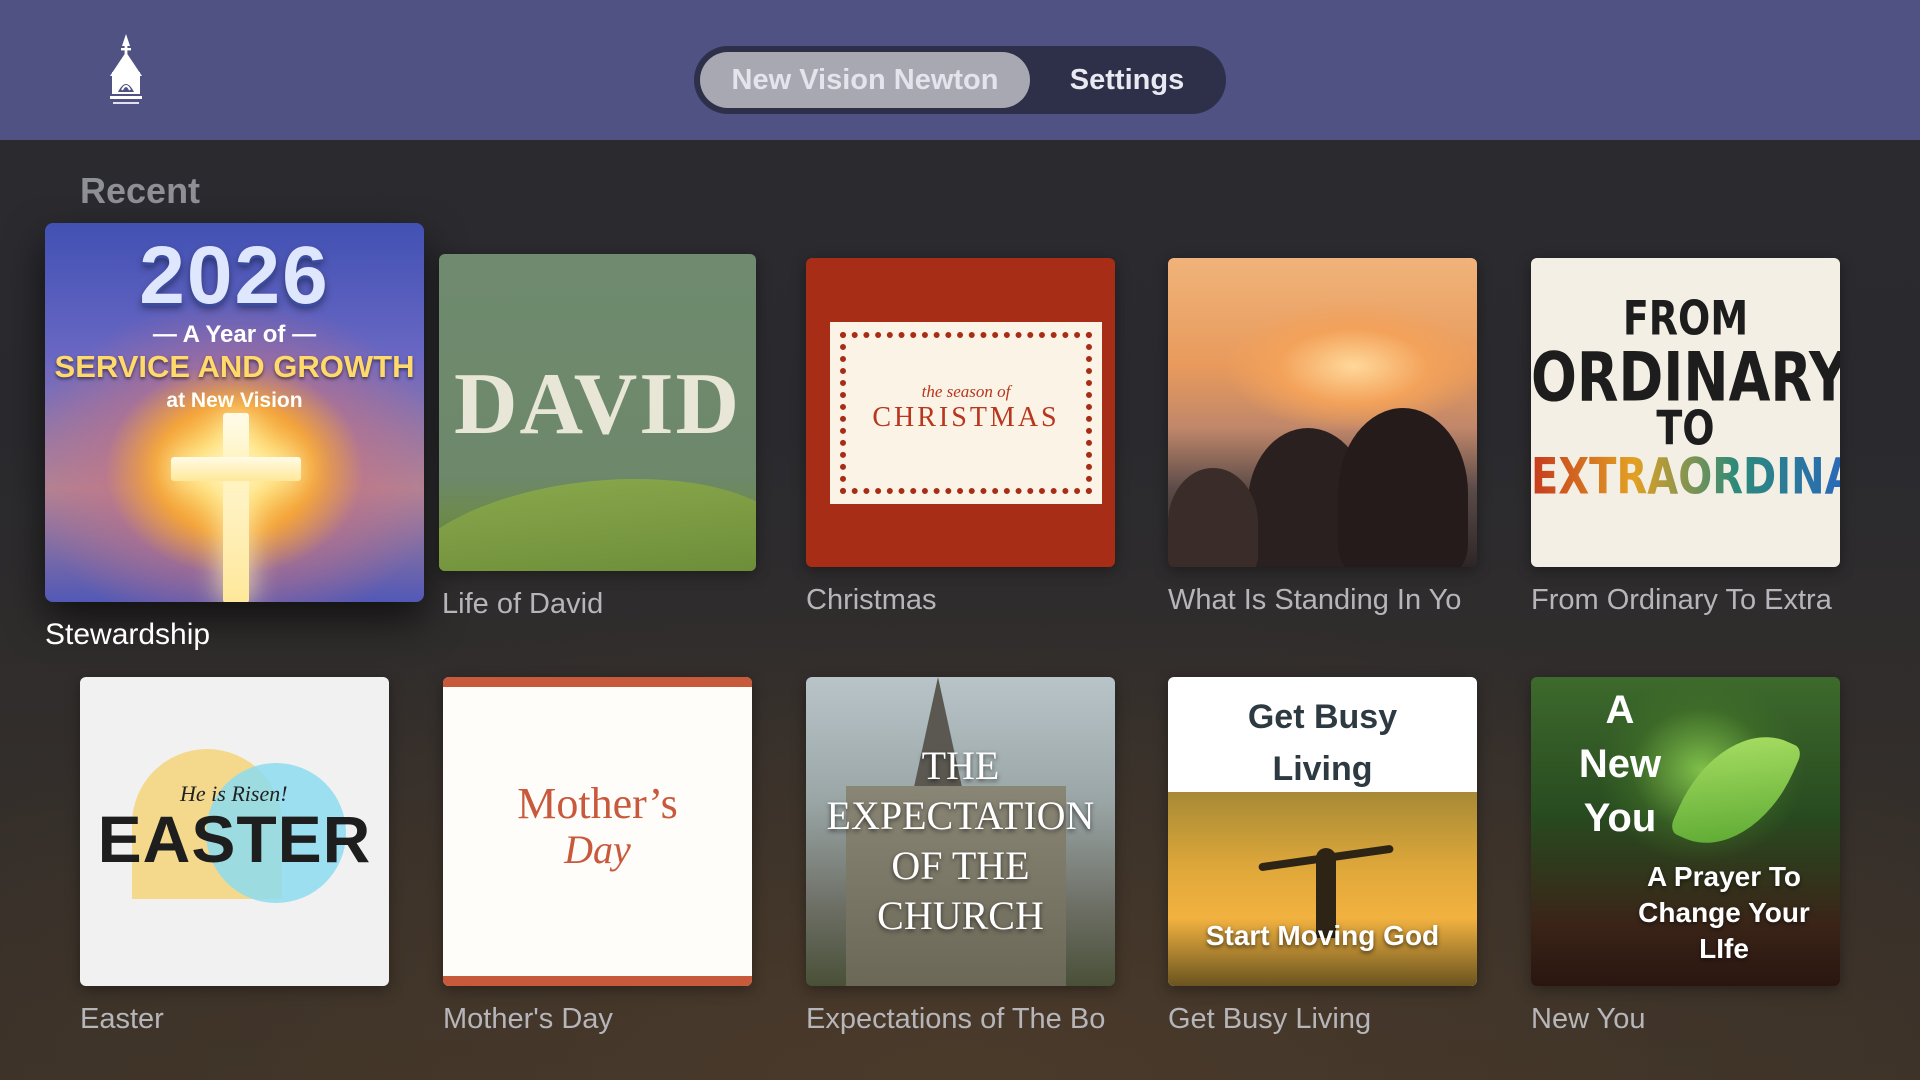 This screenshot has height=1080, width=1920. What do you see at coordinates (1588, 1019) in the screenshot?
I see `series-caption: New You` at bounding box center [1588, 1019].